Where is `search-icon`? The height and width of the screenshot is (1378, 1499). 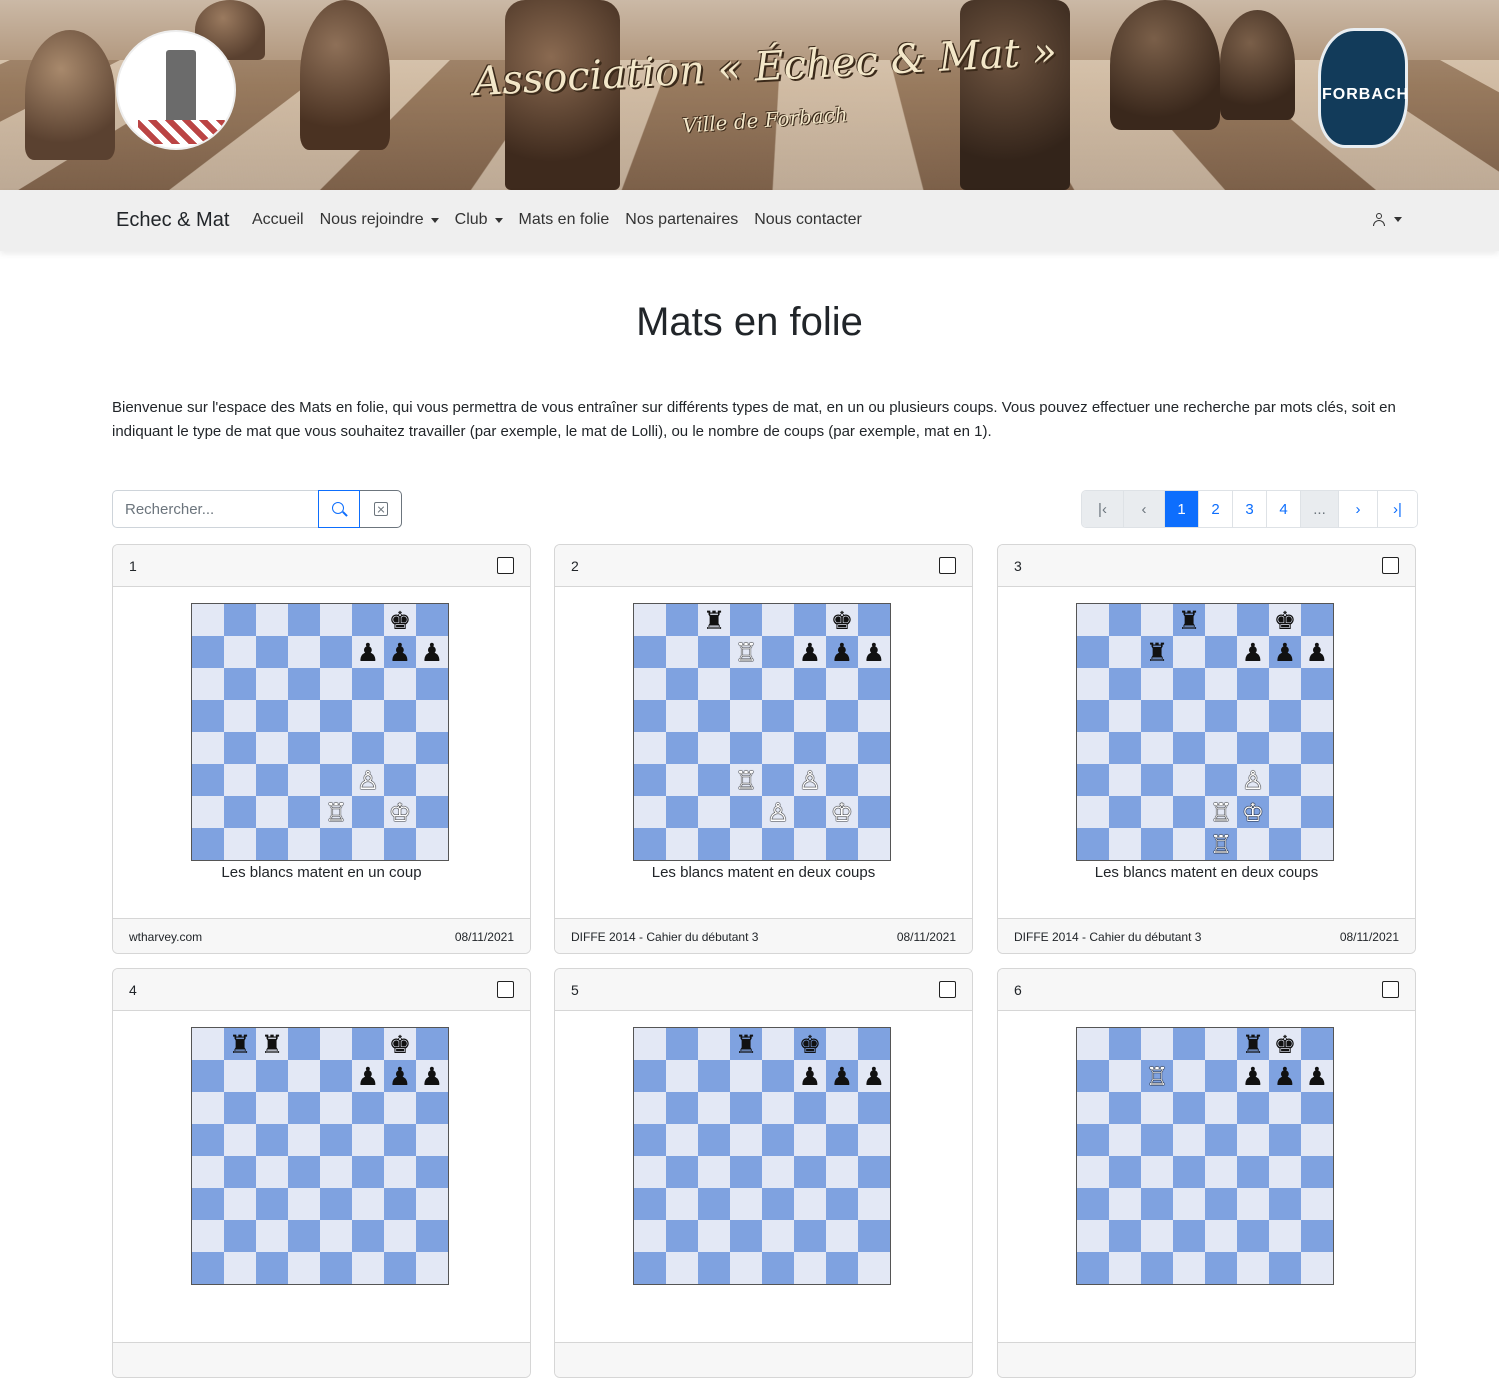
search-icon is located at coordinates (339, 509).